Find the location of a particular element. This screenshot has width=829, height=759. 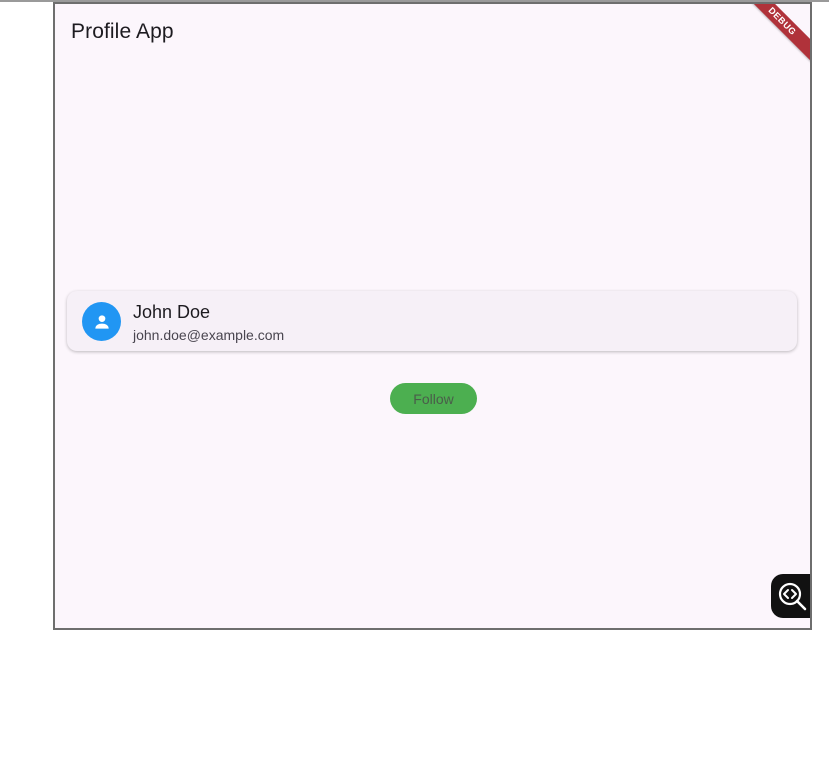

avatar is located at coordinates (101, 321).